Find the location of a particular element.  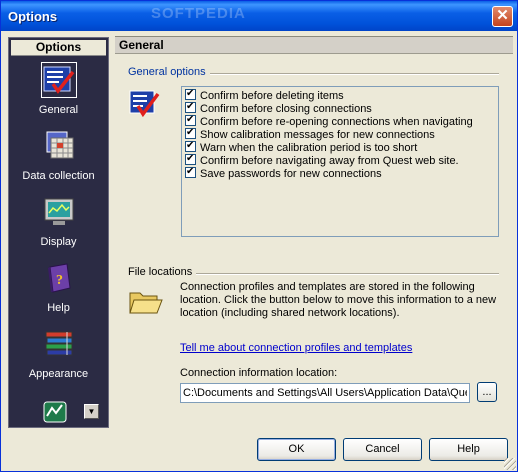

nav-item-more is located at coordinates (55, 412).